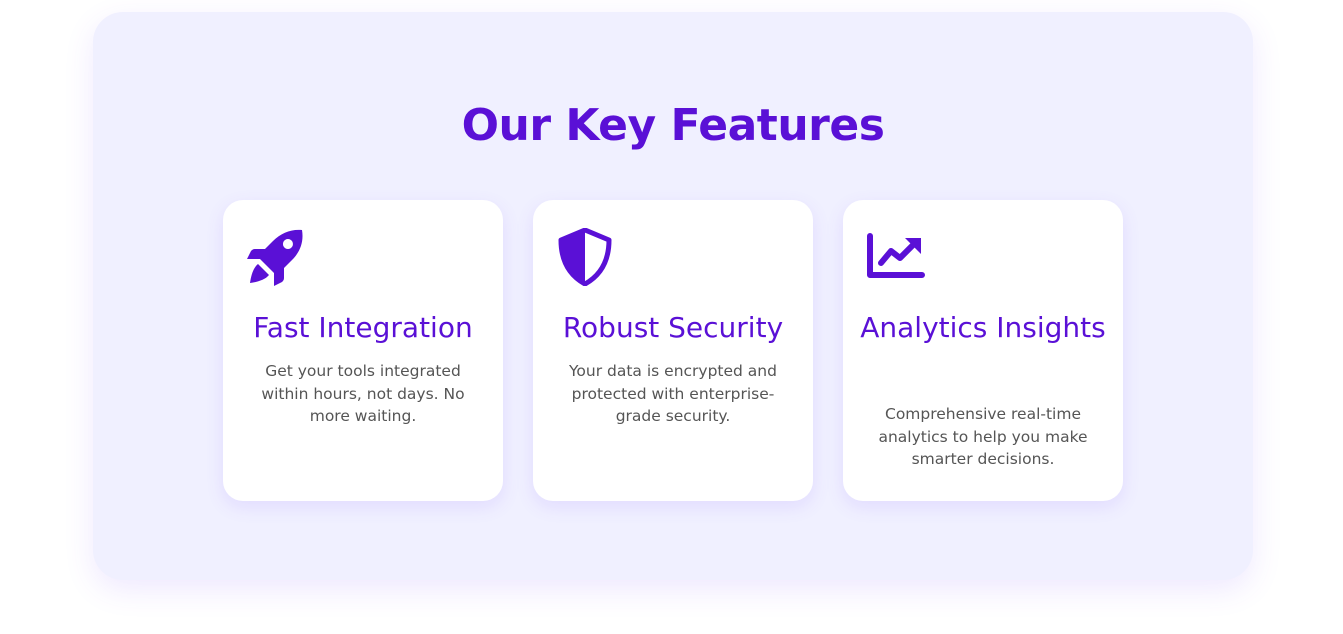  Describe the element at coordinates (276, 257) in the screenshot. I see `rocket-icon` at that location.